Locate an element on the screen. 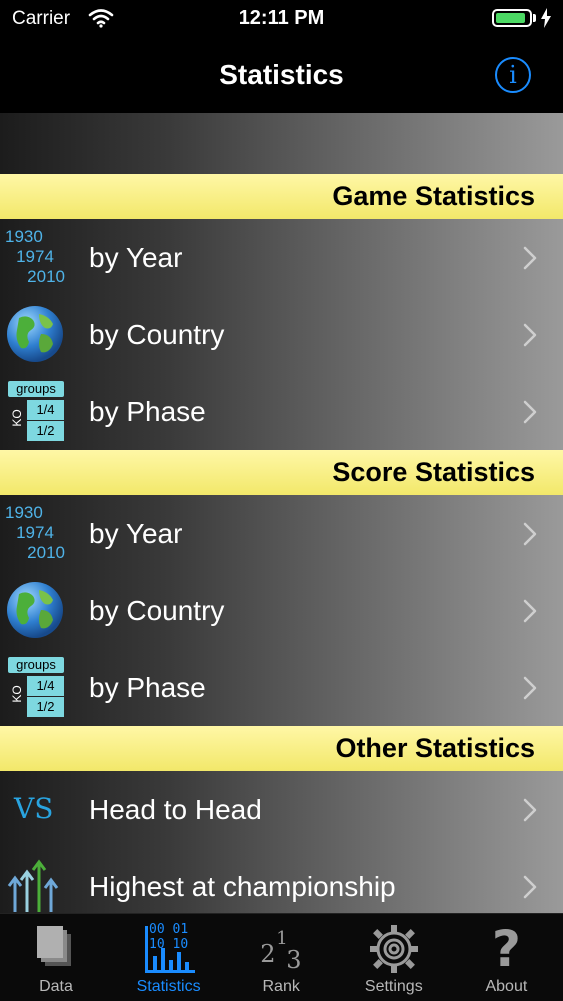  tab-rank: 2 1 3 Rank is located at coordinates (281, 957).